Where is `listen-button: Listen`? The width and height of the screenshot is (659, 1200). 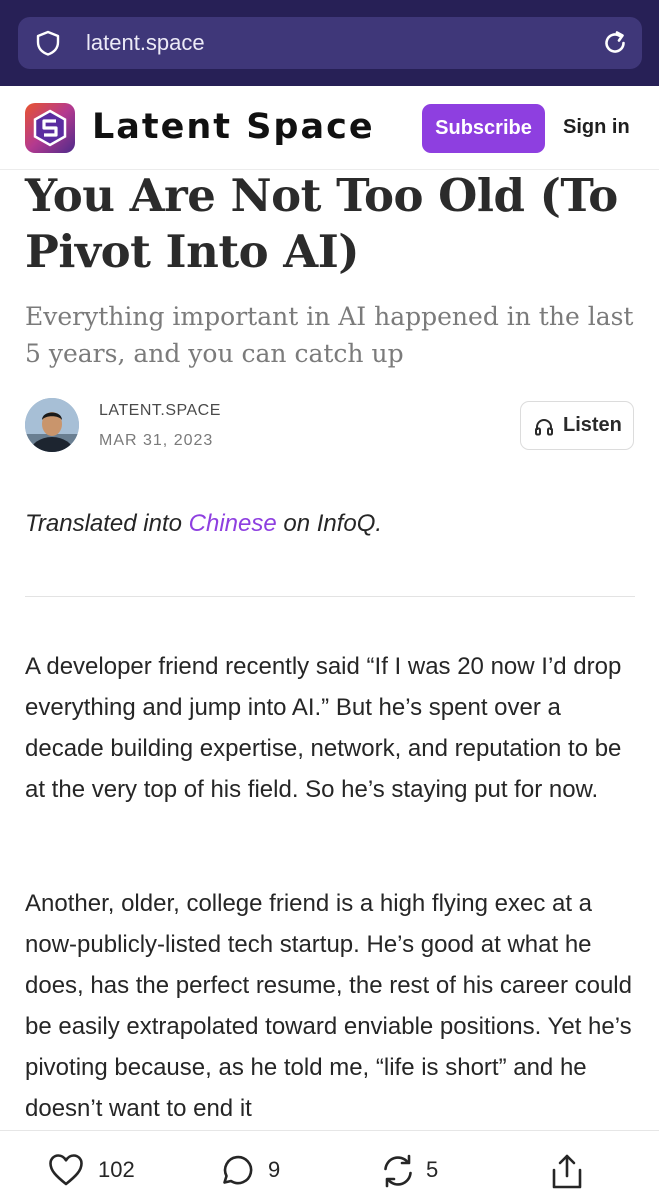
listen-button: Listen is located at coordinates (577, 425).